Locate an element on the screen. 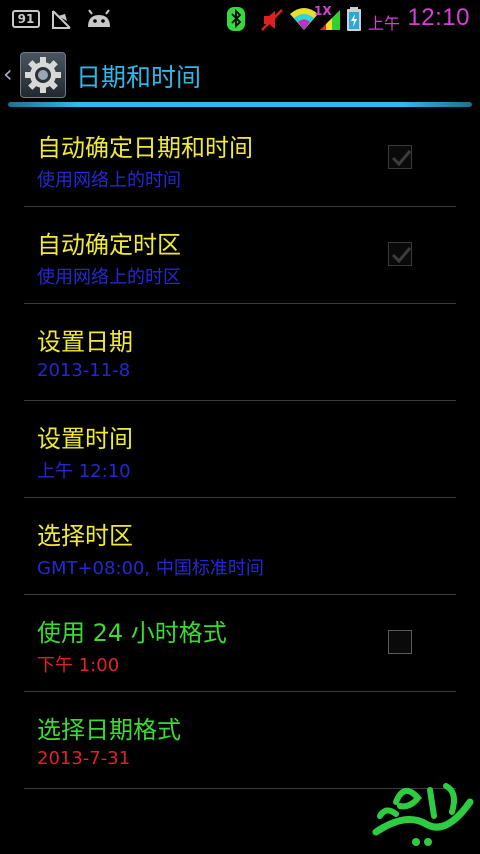 This screenshot has height=854, width=480. bluetooth-icon is located at coordinates (236, 19).